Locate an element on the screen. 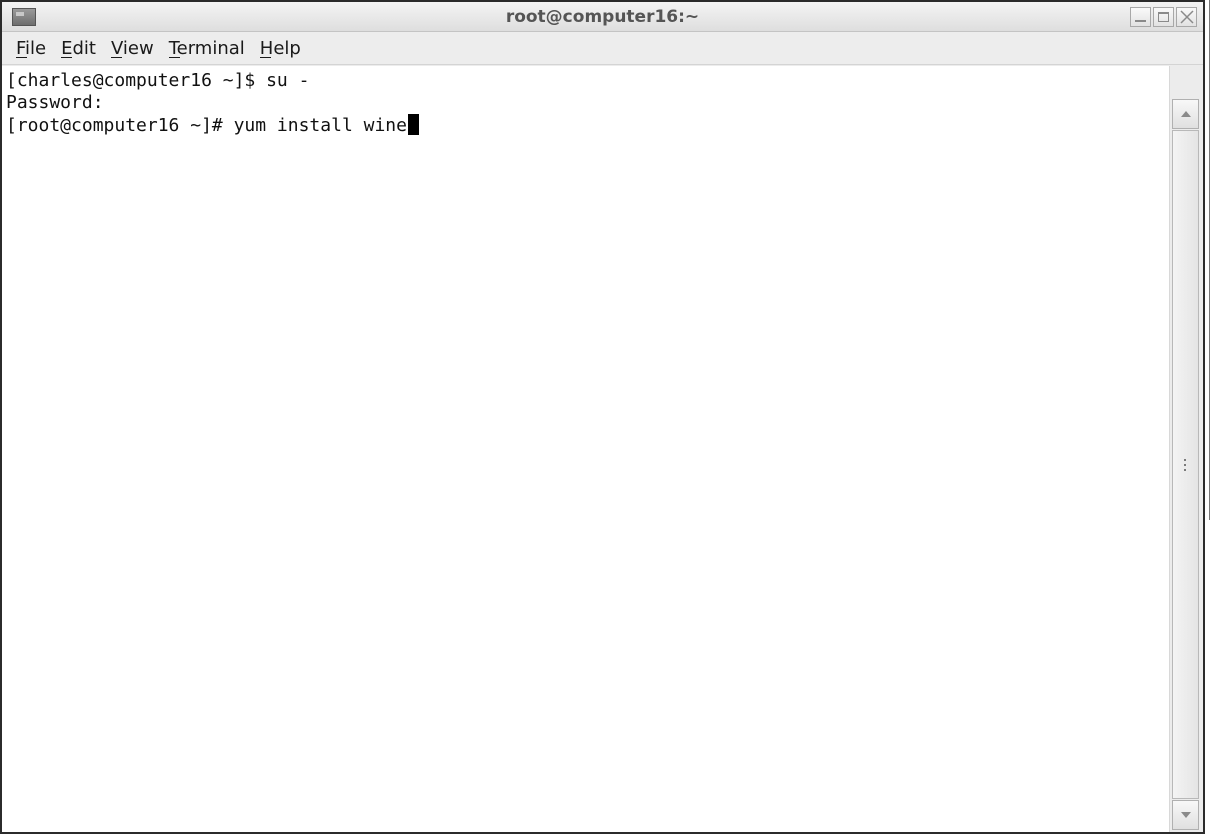 The image size is (1212, 836). terminal-line: [charles@computer16 ~]$ su - is located at coordinates (587, 81).